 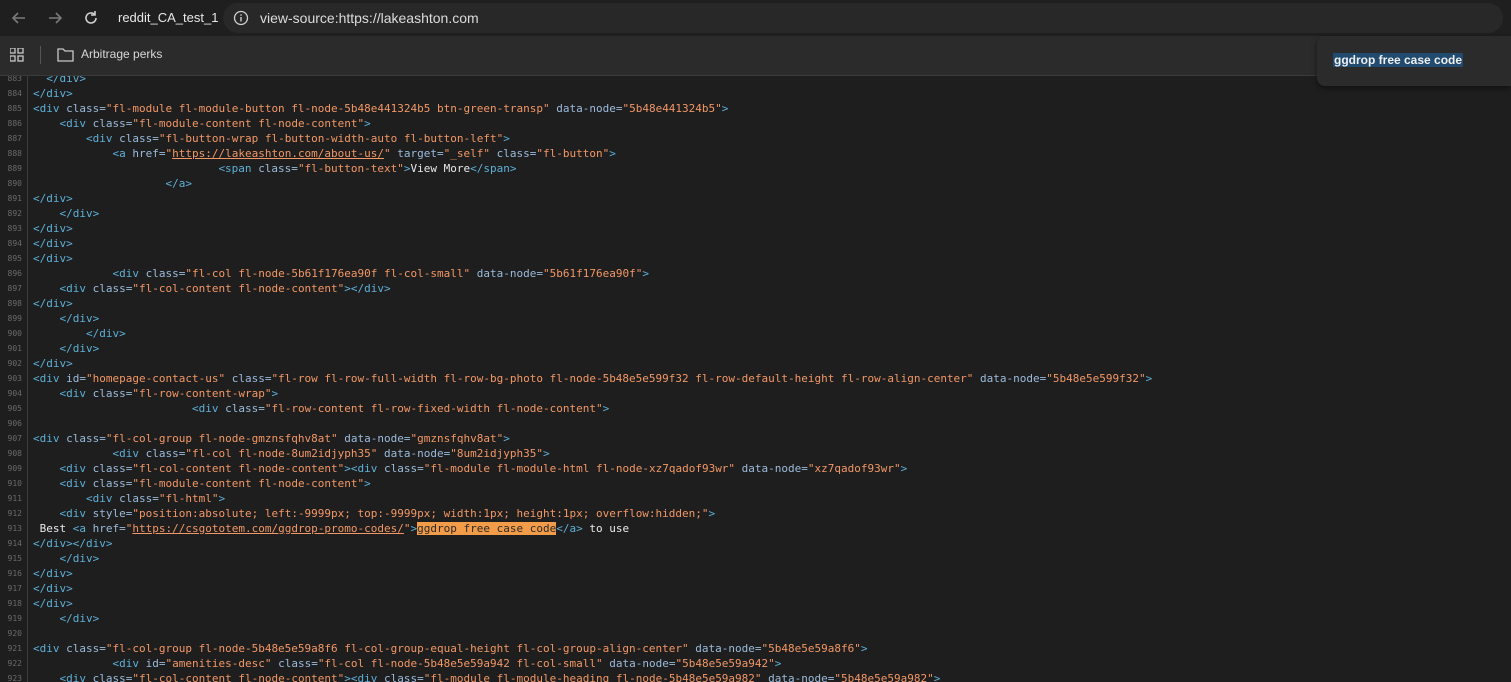 What do you see at coordinates (1096, 378) in the screenshot?
I see `source-token: "5b48e5e599f32"` at bounding box center [1096, 378].